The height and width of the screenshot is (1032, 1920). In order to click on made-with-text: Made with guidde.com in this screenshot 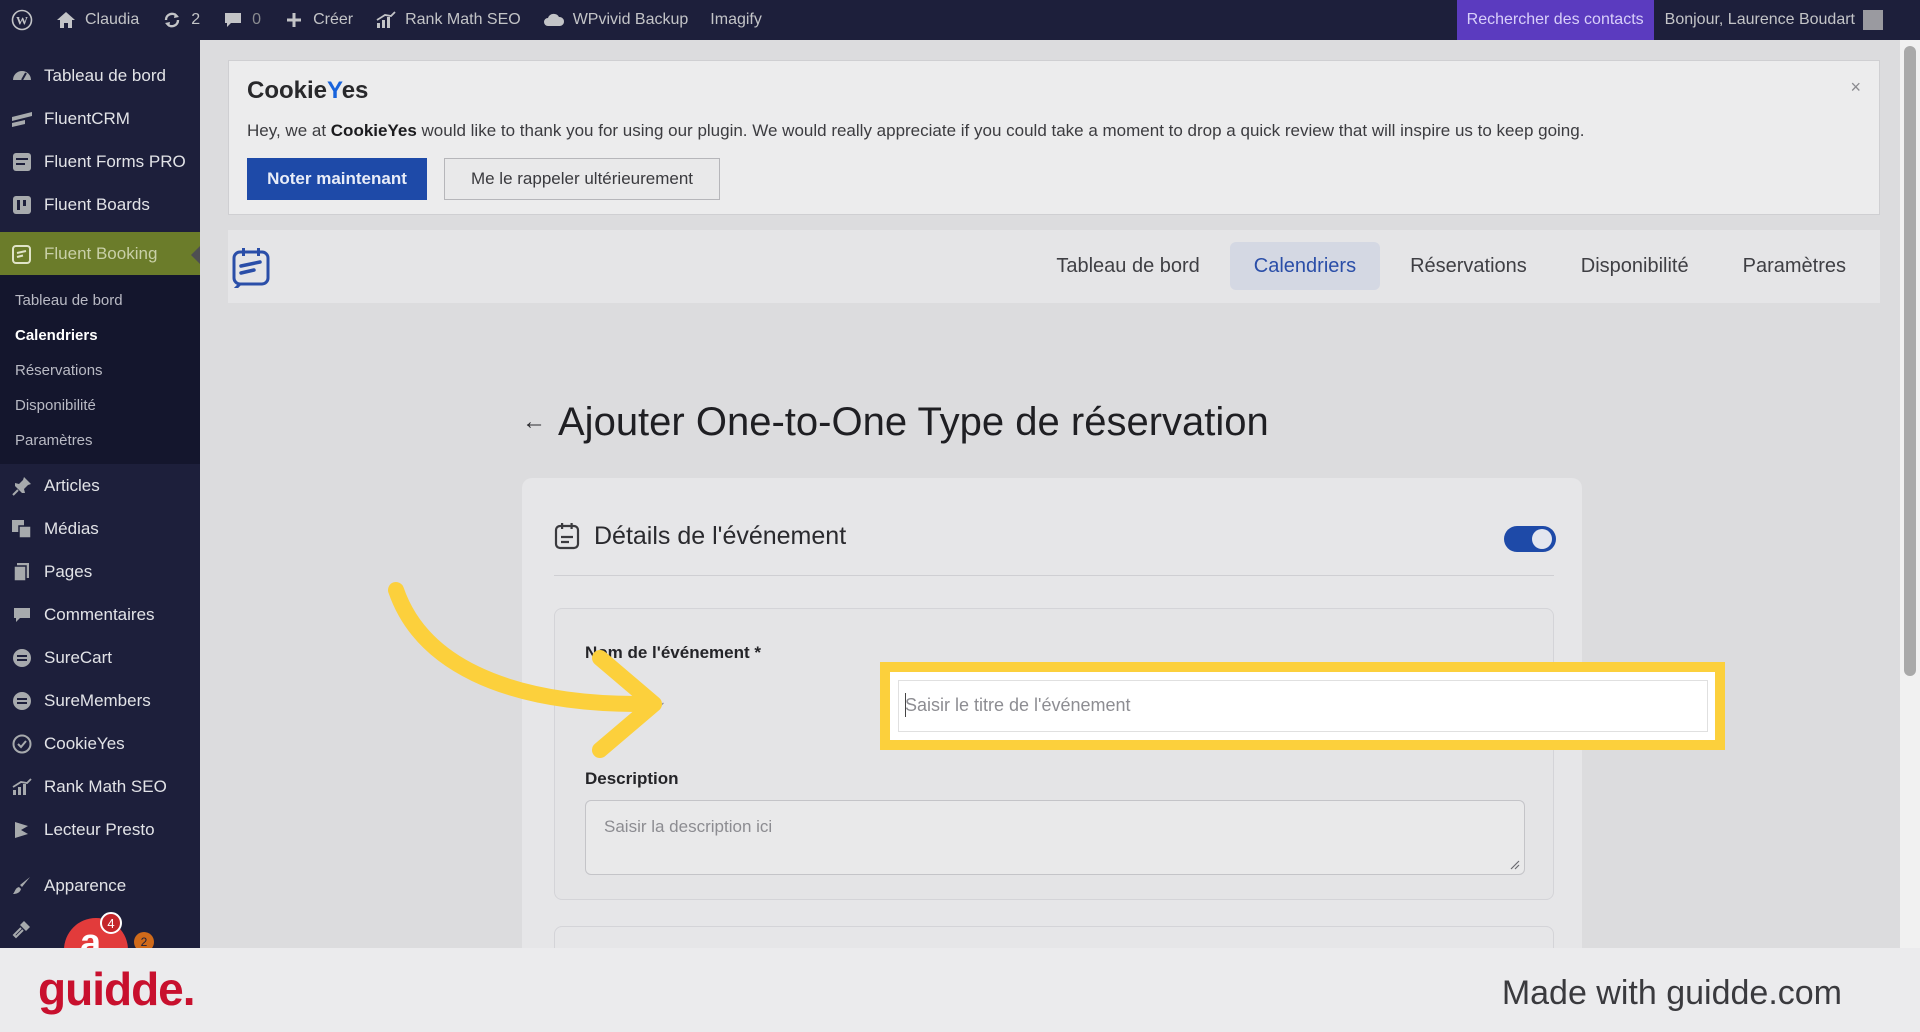, I will do `click(1671, 993)`.